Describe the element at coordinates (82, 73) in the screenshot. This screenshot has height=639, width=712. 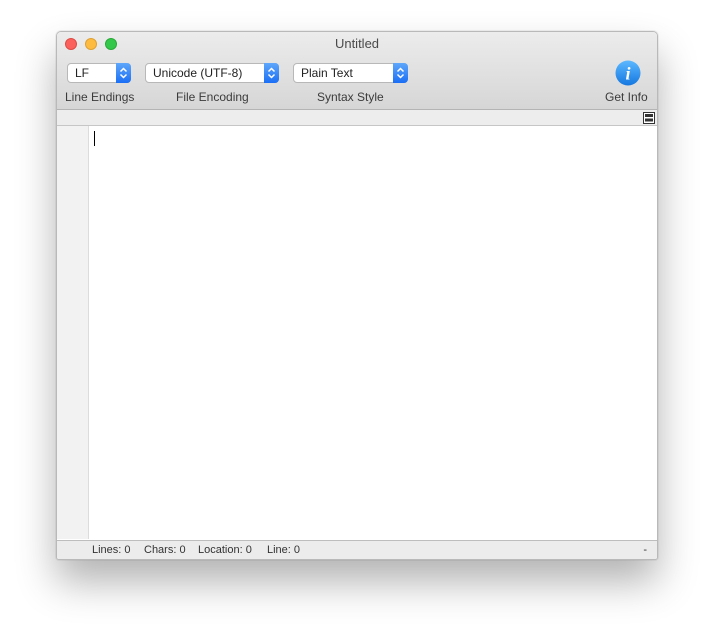
I see `line-endings-value: LF` at that location.